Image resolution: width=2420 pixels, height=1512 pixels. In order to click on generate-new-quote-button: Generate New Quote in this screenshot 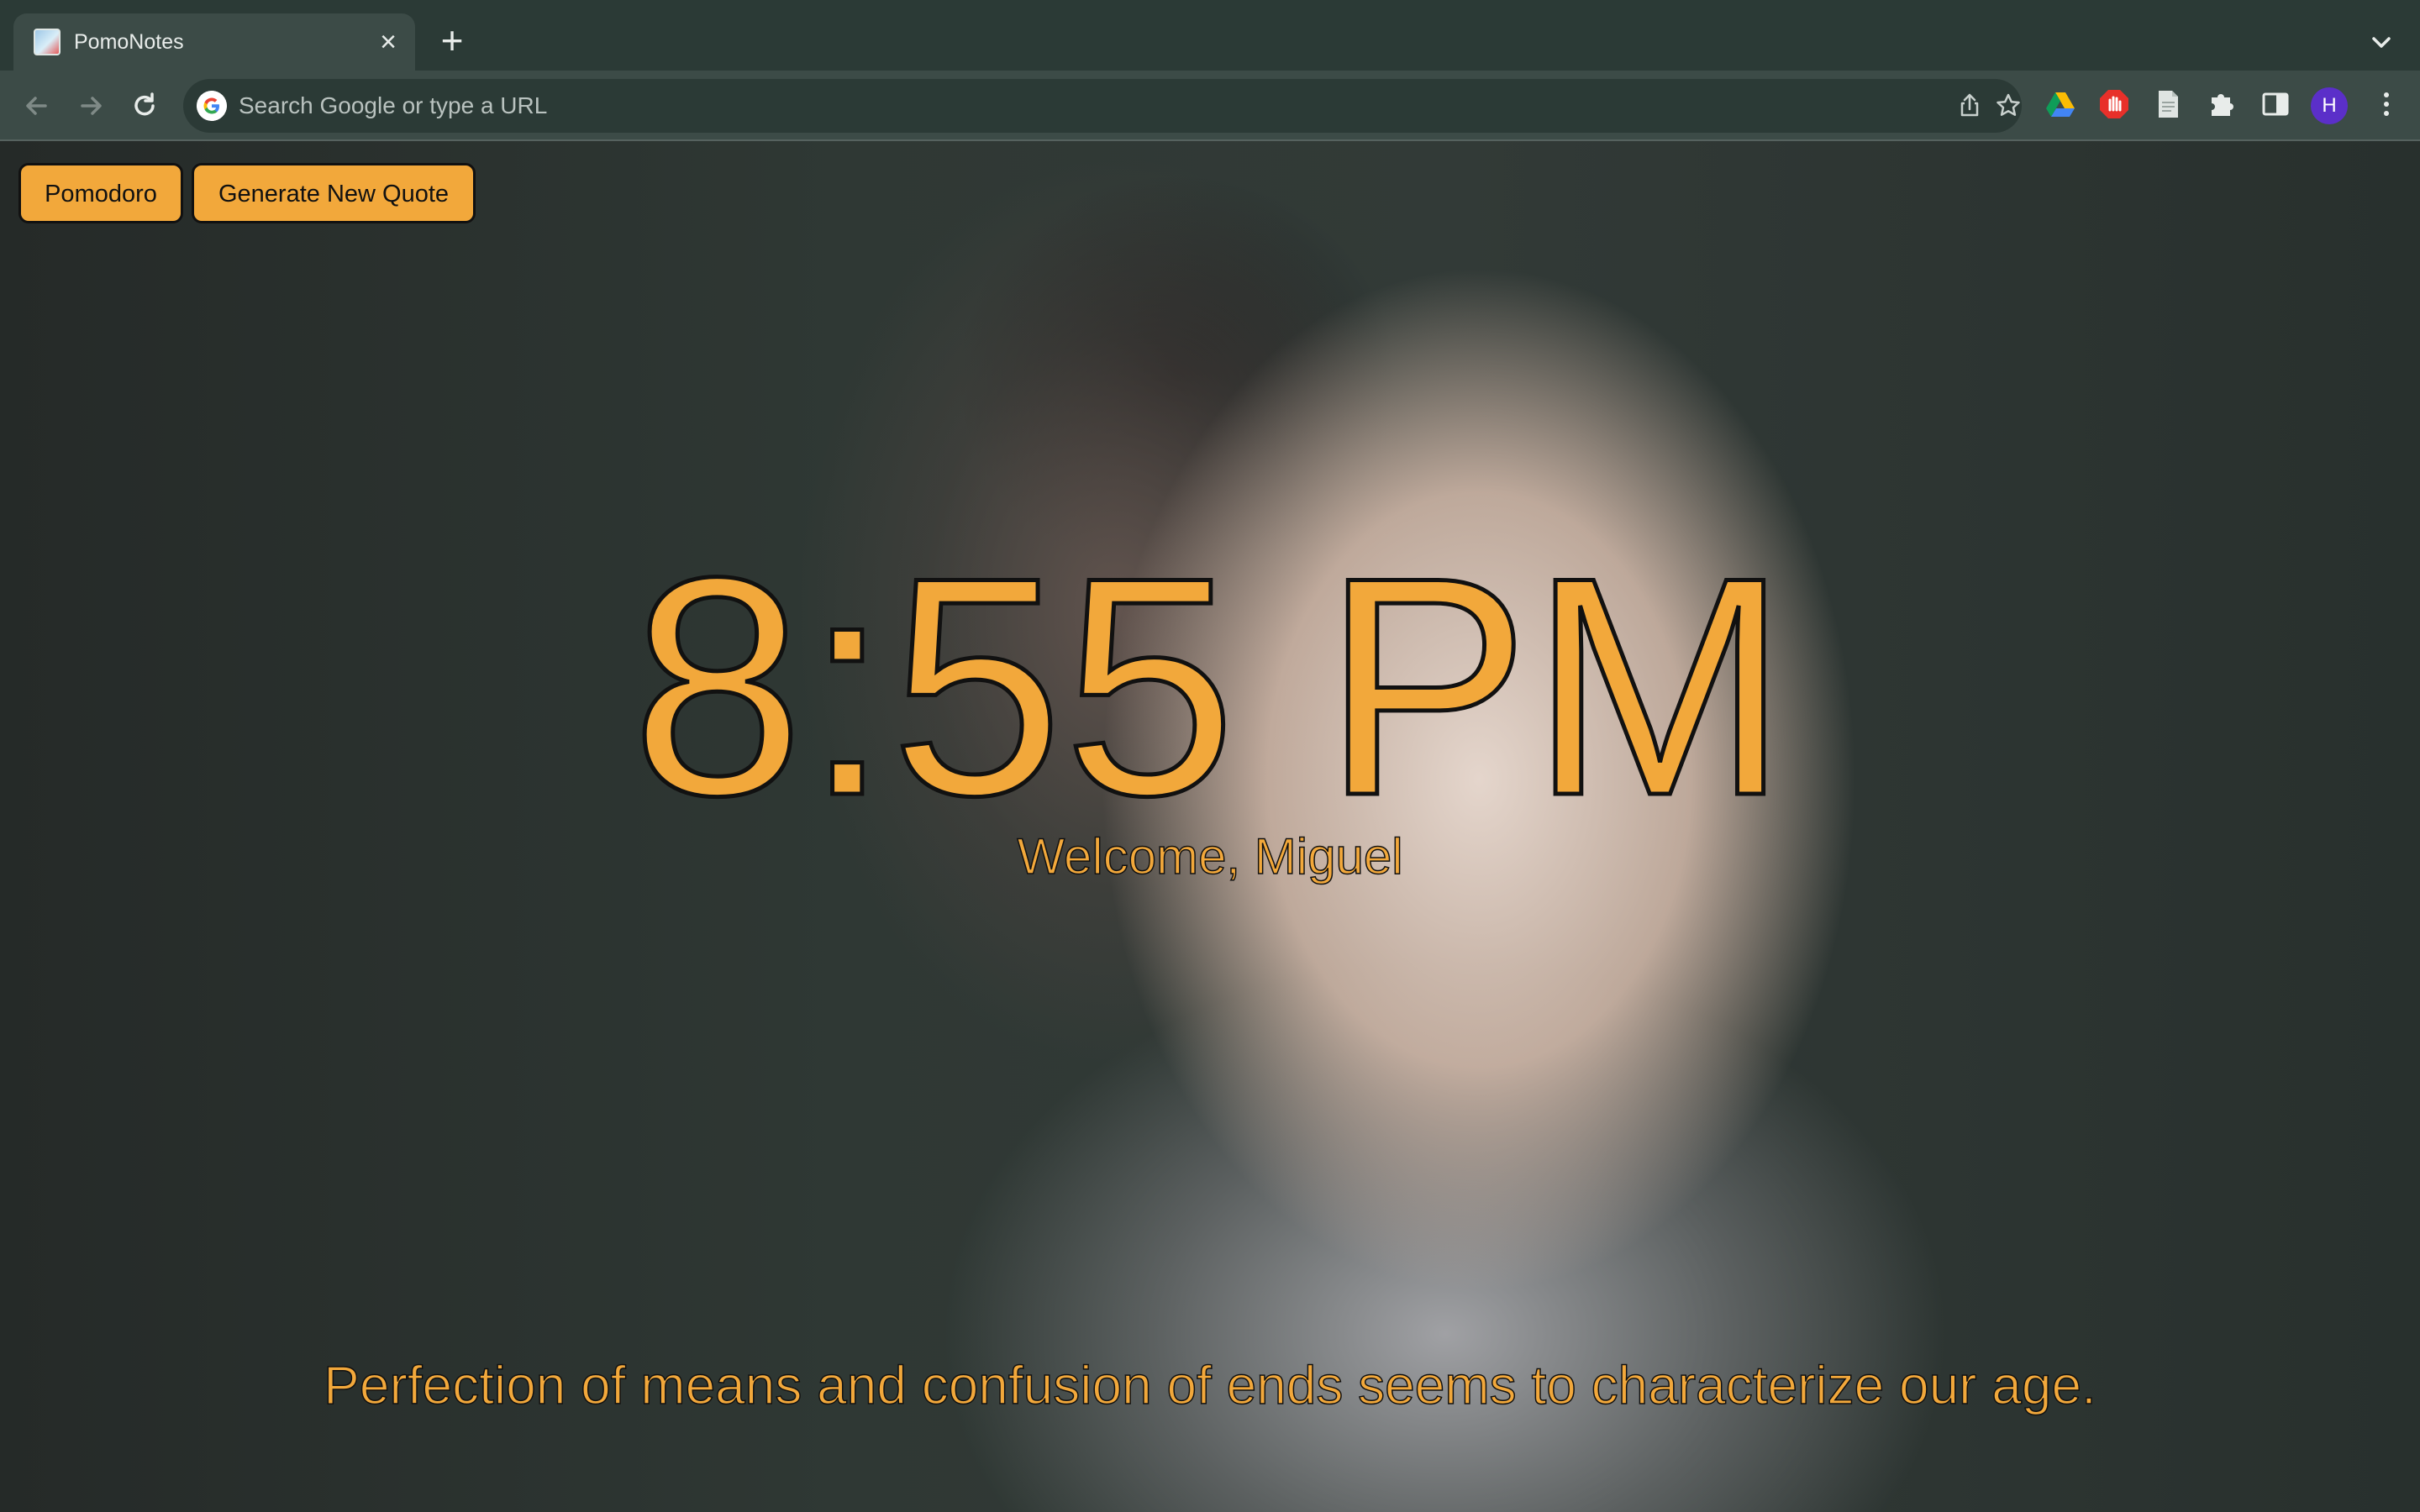, I will do `click(334, 193)`.